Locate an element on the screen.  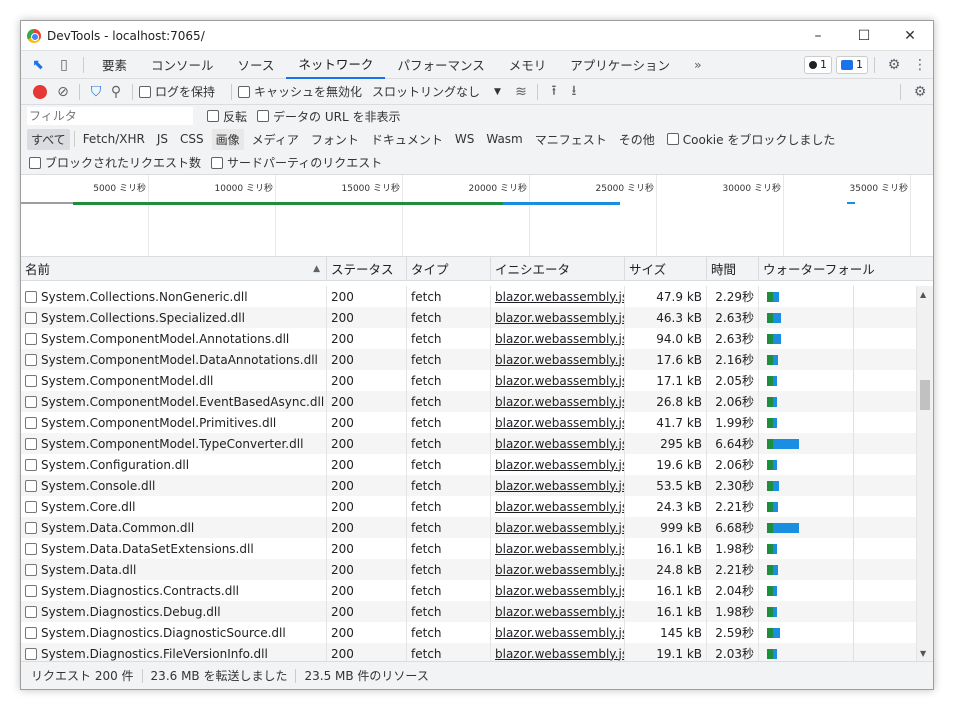
request-name-cell: System.Diagnostics.FileVersionInfo.dll is located at coordinates (174, 652).